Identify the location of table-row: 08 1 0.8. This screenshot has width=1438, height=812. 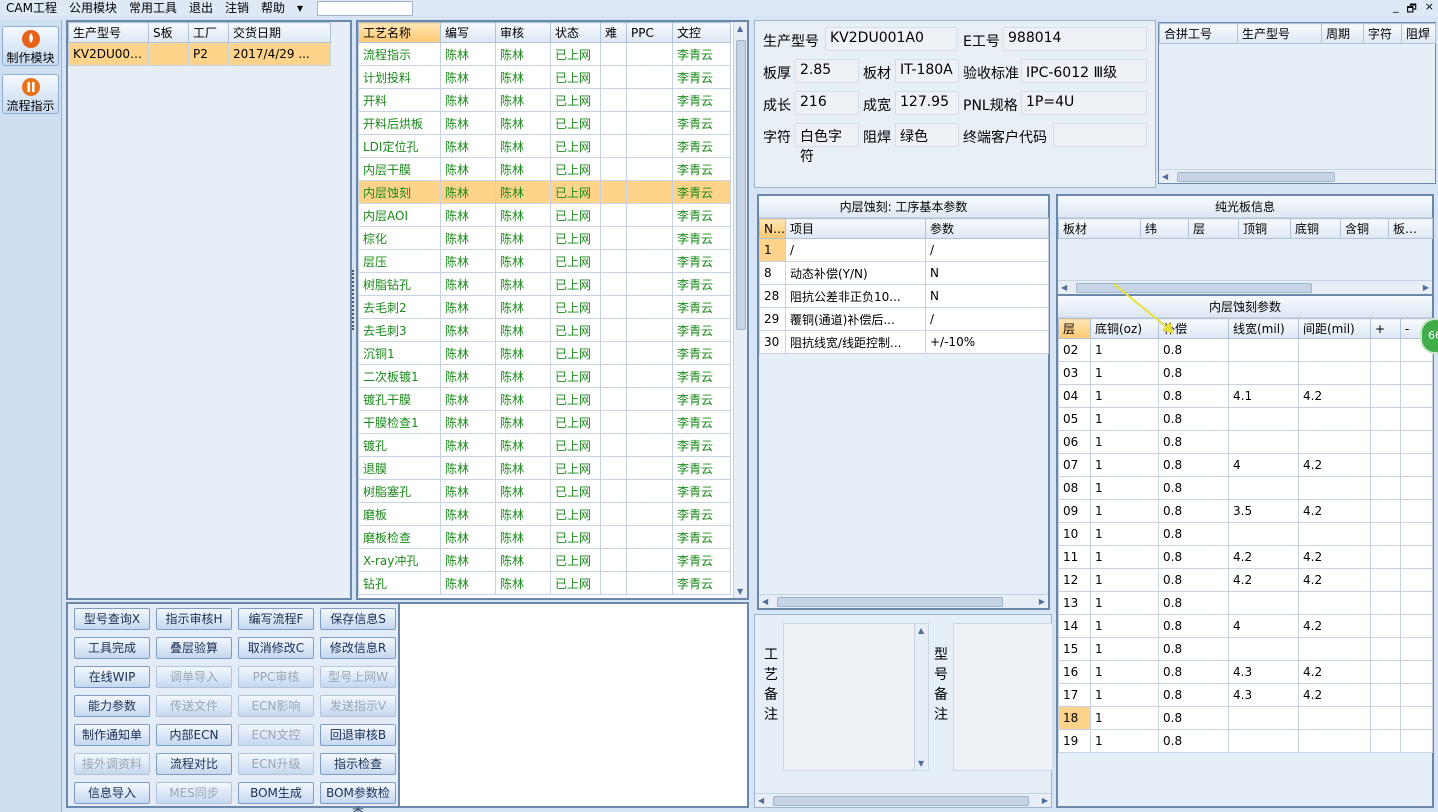
(1245, 488).